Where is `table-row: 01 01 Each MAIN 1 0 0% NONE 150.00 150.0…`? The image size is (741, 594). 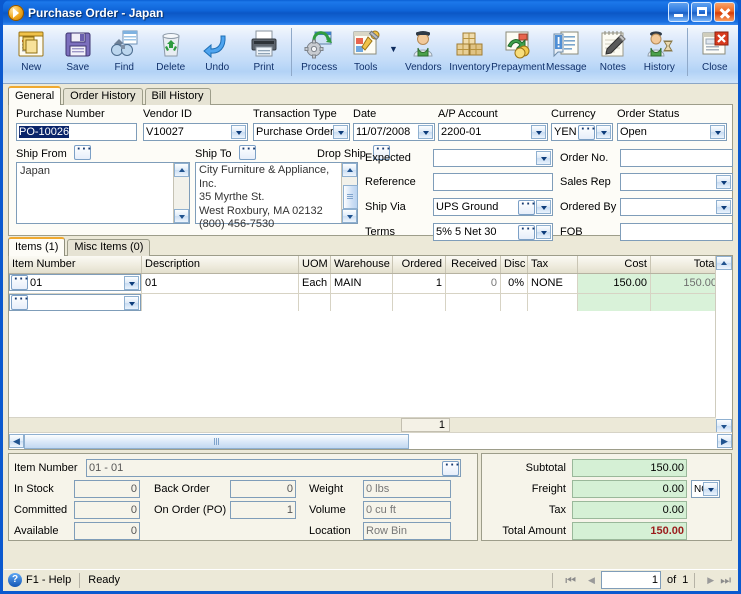 table-row: 01 01 Each MAIN 1 0 0% NONE 150.00 150.0… is located at coordinates (370, 284).